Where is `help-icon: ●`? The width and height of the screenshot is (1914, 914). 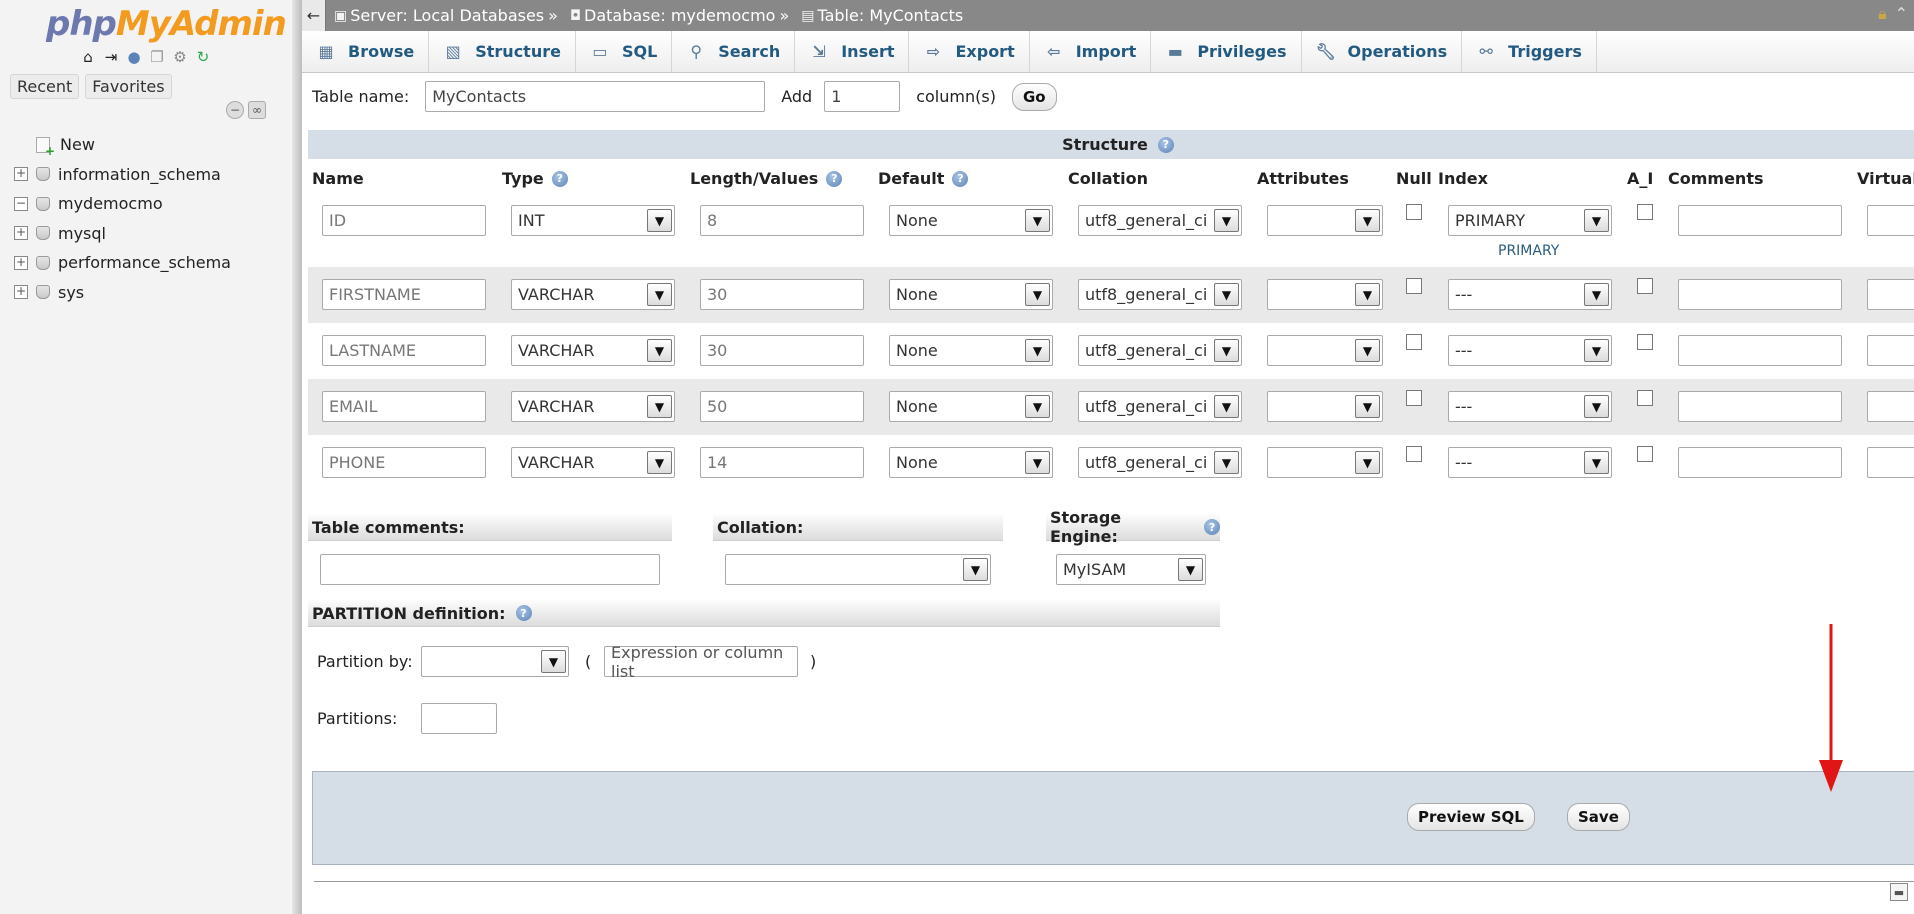
help-icon: ● is located at coordinates (134, 57).